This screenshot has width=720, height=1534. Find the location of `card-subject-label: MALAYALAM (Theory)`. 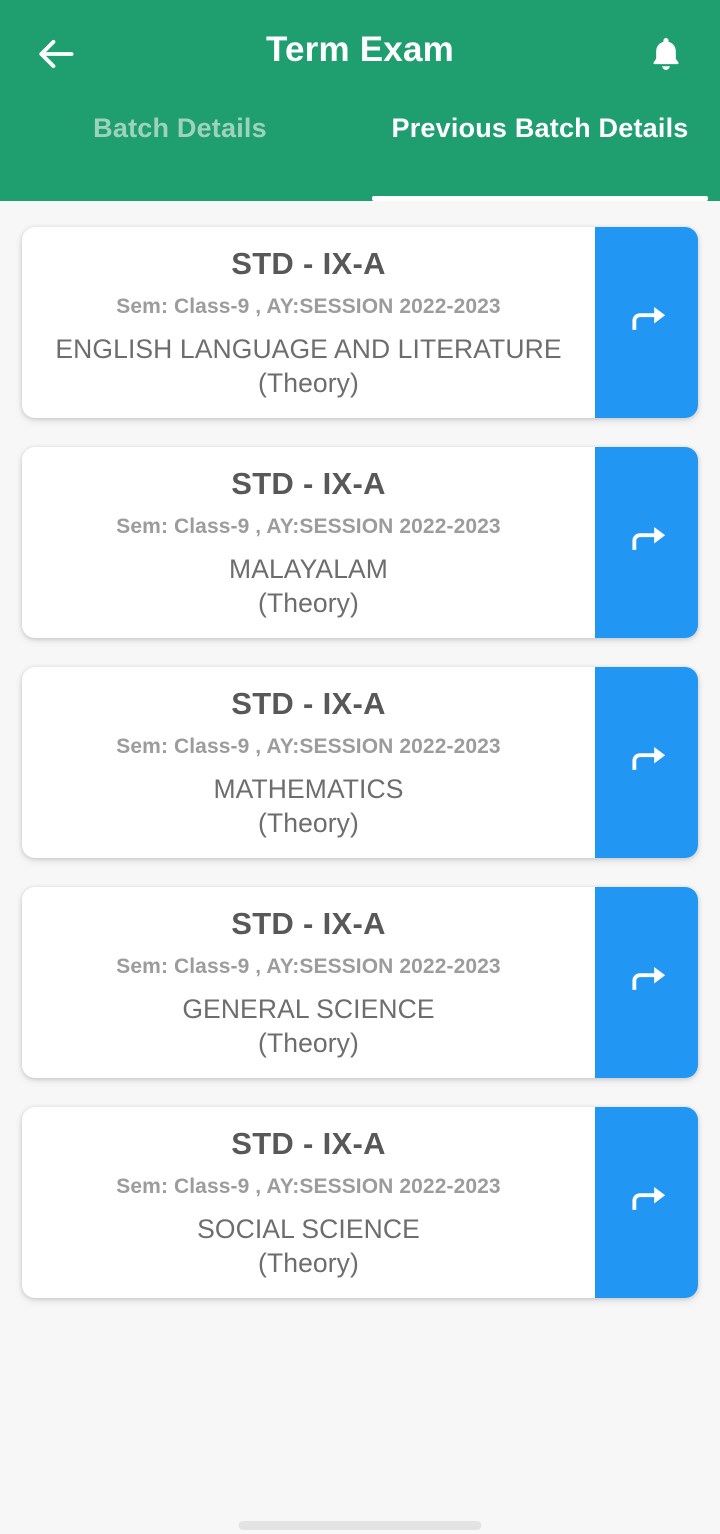

card-subject-label: MALAYALAM (Theory) is located at coordinates (308, 587).